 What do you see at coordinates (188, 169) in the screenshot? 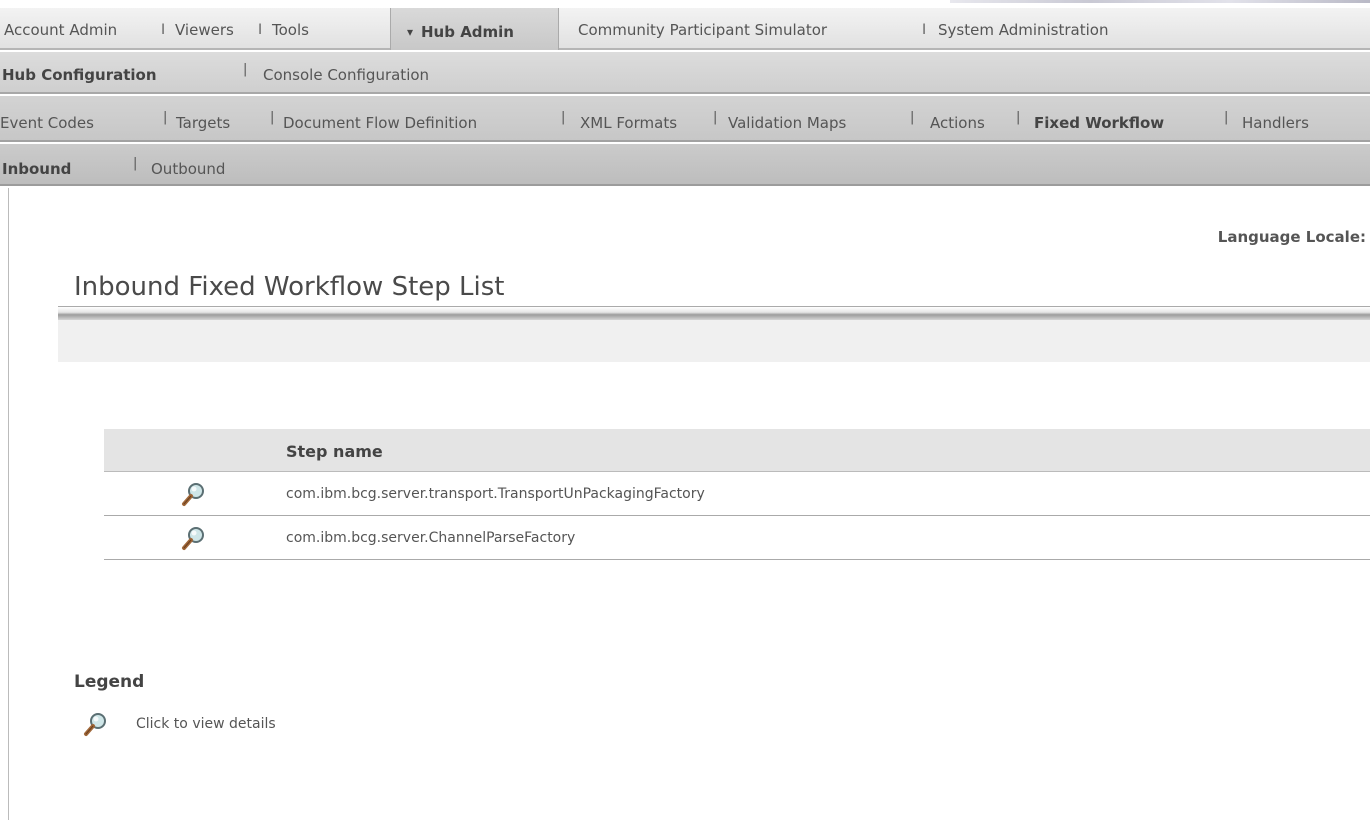
I see `nav-outbound: Outbound` at bounding box center [188, 169].